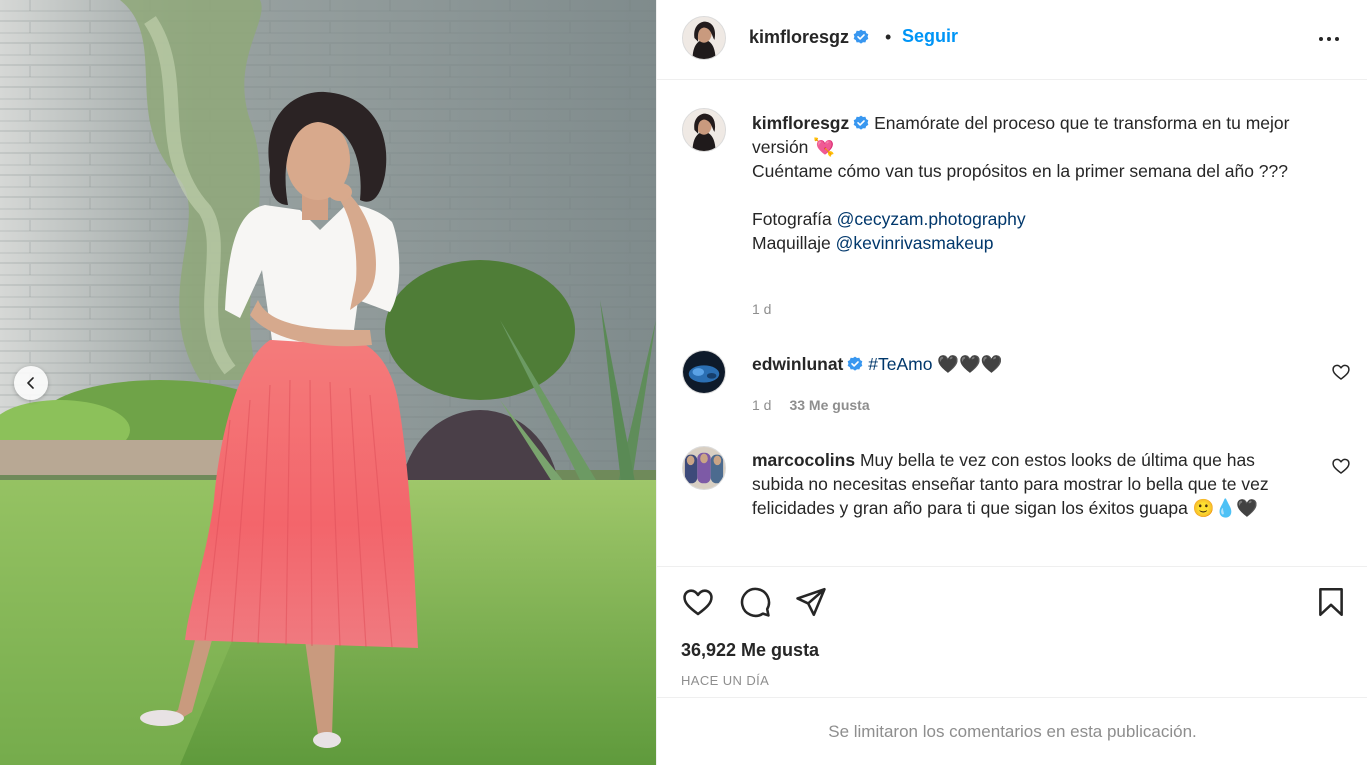 This screenshot has height=765, width=1367. What do you see at coordinates (803, 460) in the screenshot?
I see `comment-username: marcocolins` at bounding box center [803, 460].